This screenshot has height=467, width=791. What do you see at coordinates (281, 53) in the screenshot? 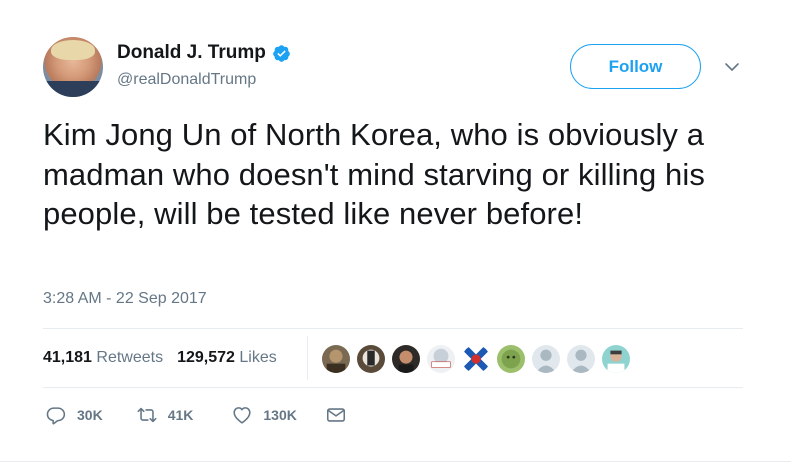
I see `verified-badge-icon` at bounding box center [281, 53].